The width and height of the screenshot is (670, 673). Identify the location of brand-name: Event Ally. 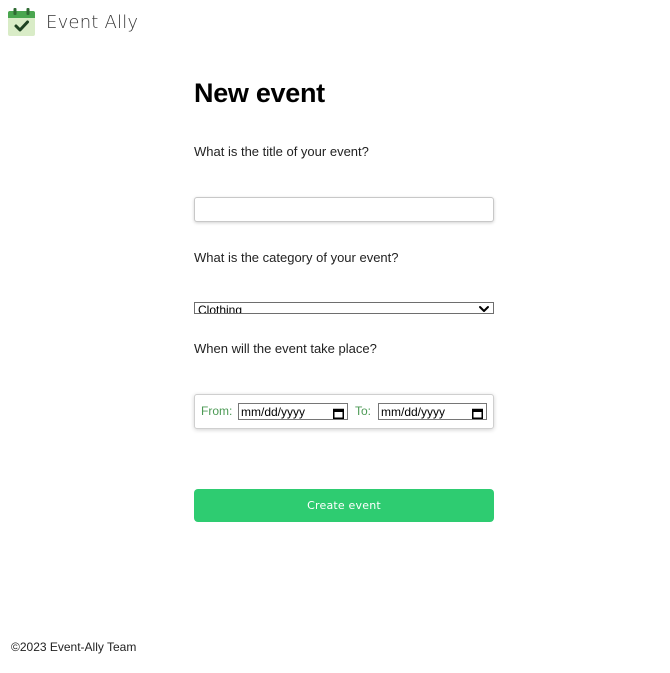
(92, 22).